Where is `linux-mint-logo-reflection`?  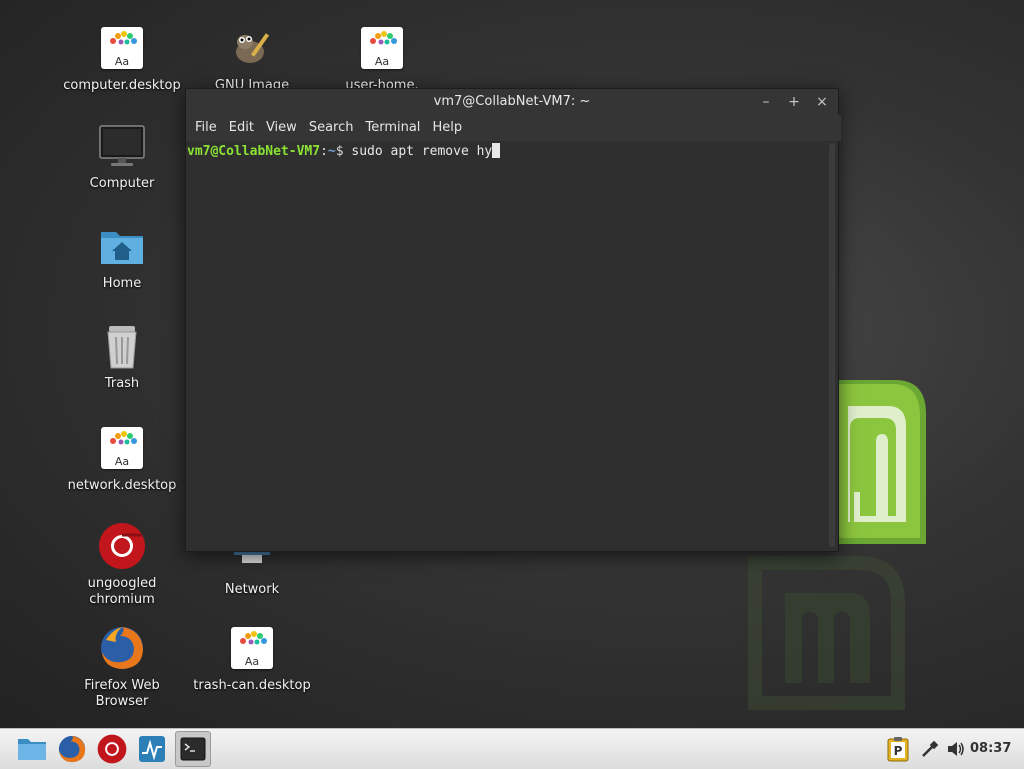
linux-mint-logo-reflection is located at coordinates (826, 633).